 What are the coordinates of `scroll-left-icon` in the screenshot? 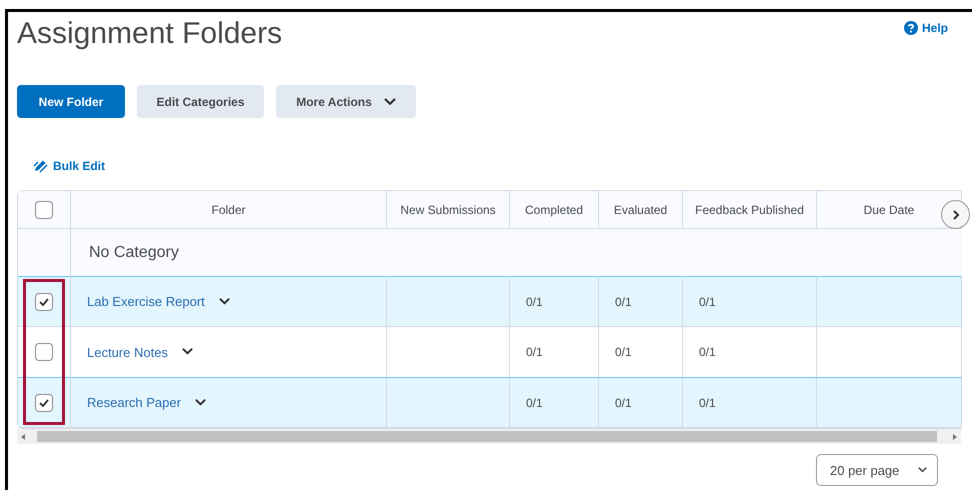 It's located at (23, 437).